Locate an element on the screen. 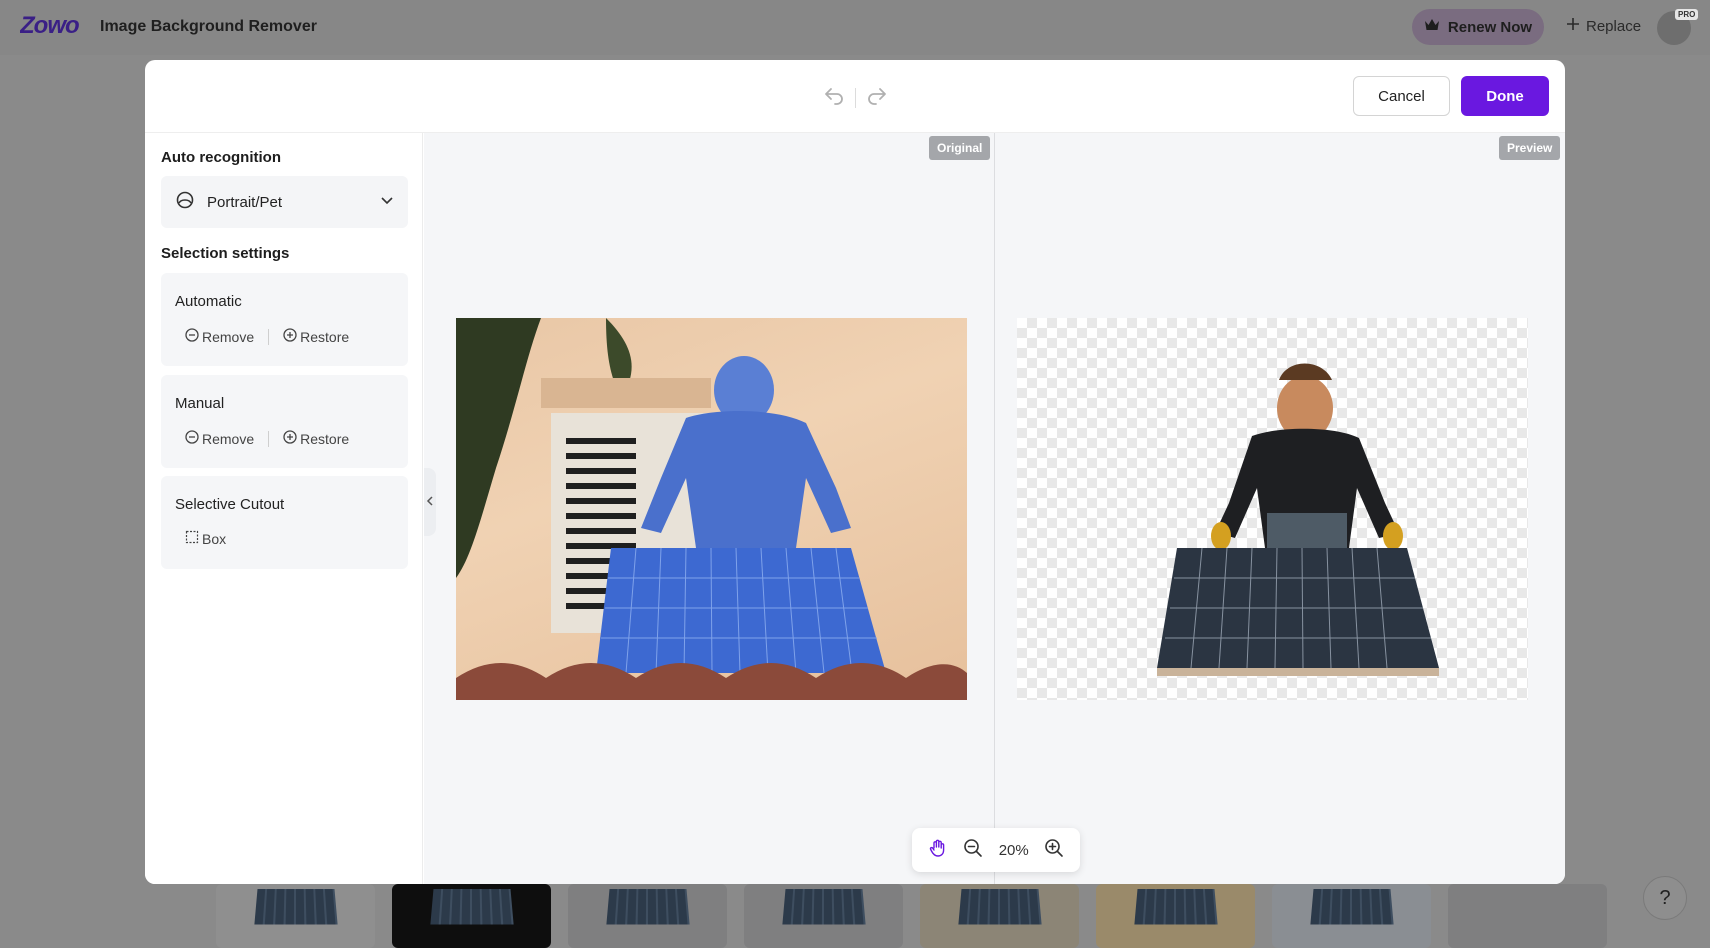  manual-remove-label: Remove is located at coordinates (228, 438).